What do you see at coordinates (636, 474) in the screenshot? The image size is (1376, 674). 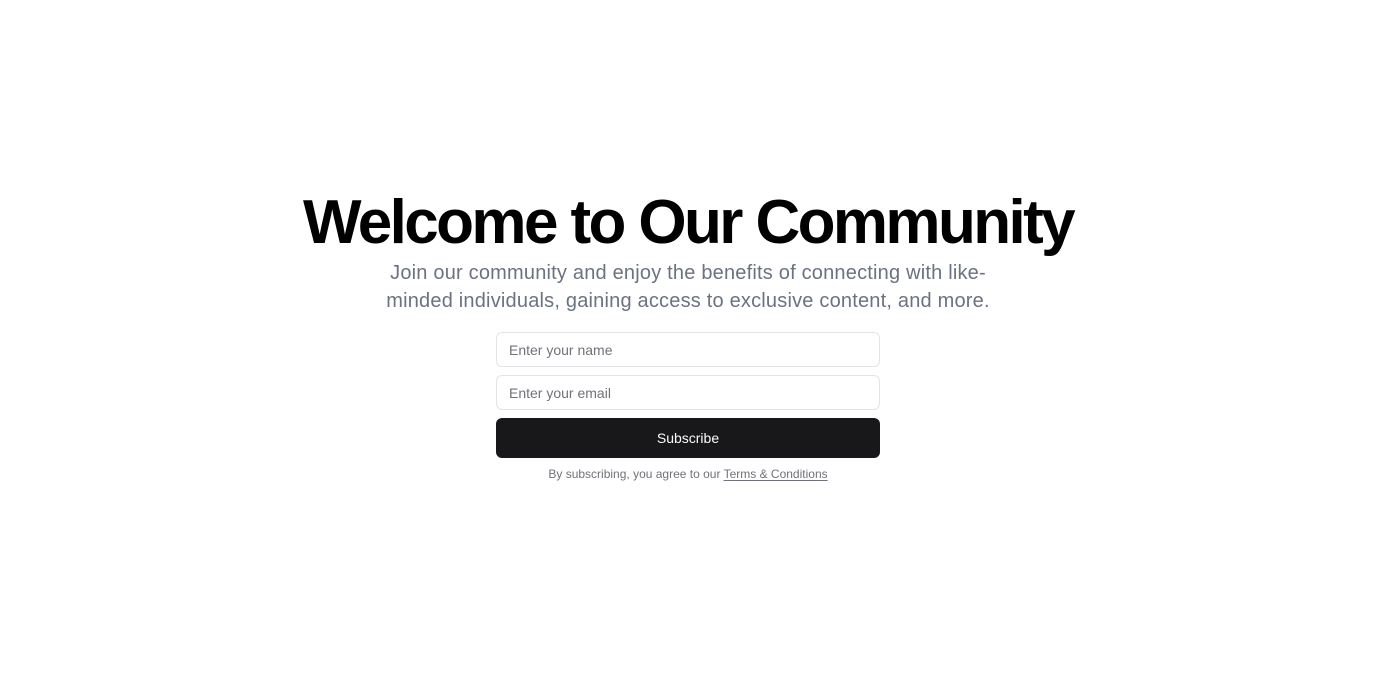 I see `terms-prefix: By subscribing, you agree to our` at bounding box center [636, 474].